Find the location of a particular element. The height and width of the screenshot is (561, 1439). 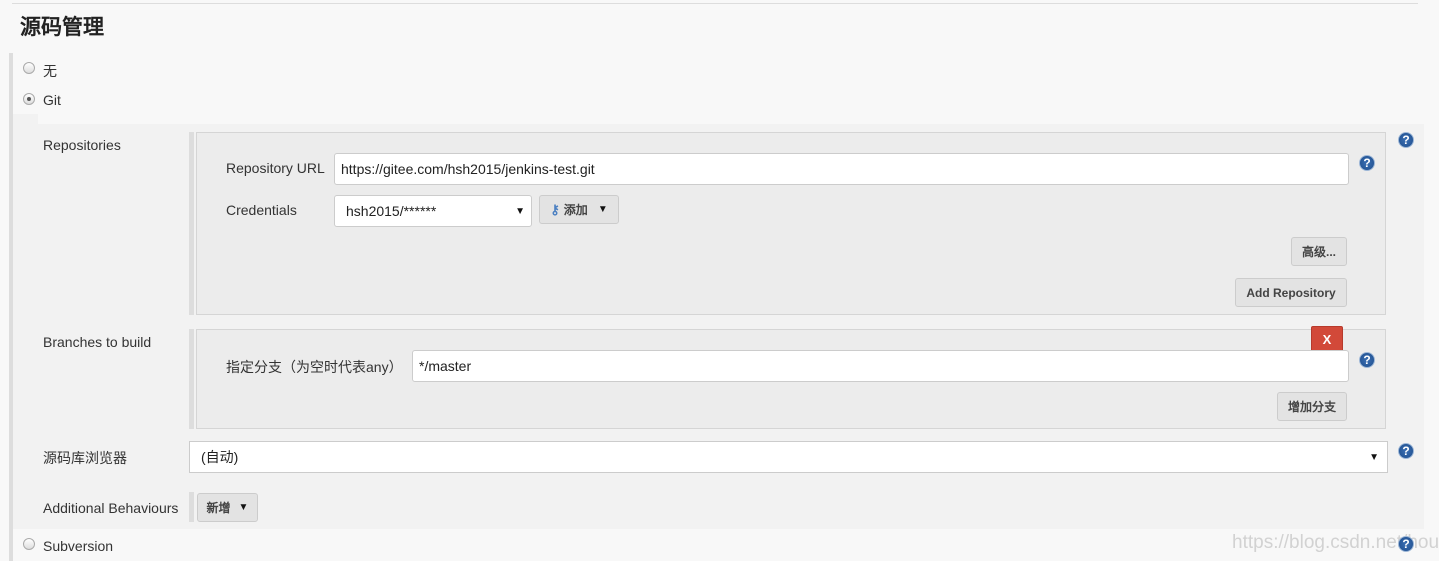

browser-label: 源码库浏览器 is located at coordinates (85, 458).